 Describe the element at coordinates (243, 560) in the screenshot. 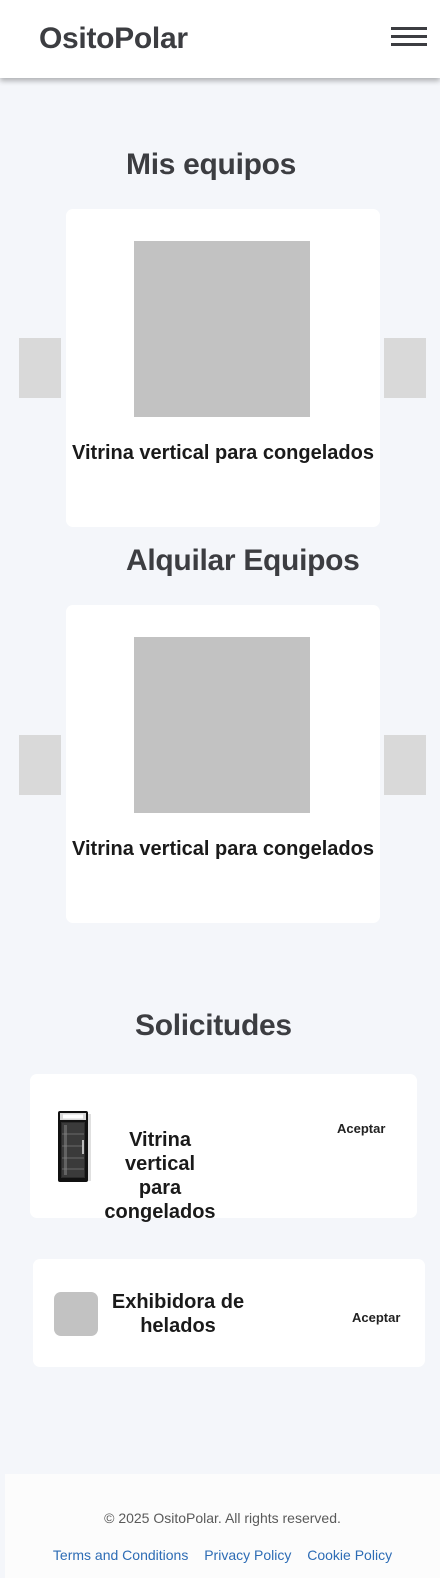

I see `rent-equipment-title: Alquilar Equipos` at that location.